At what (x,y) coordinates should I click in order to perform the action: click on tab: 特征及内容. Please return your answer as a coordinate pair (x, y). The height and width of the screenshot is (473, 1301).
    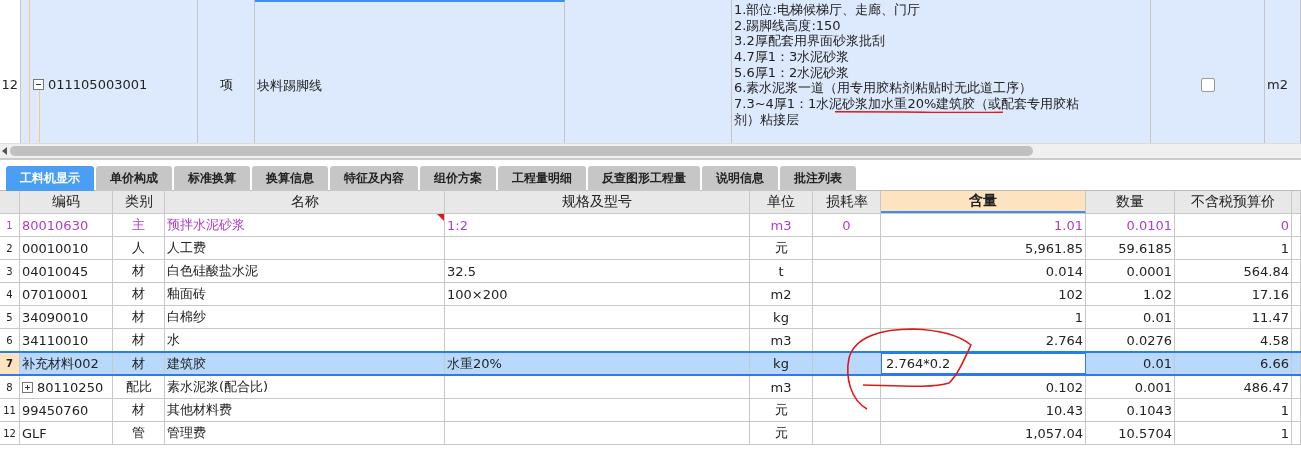
    Looking at the image, I should click on (374, 178).